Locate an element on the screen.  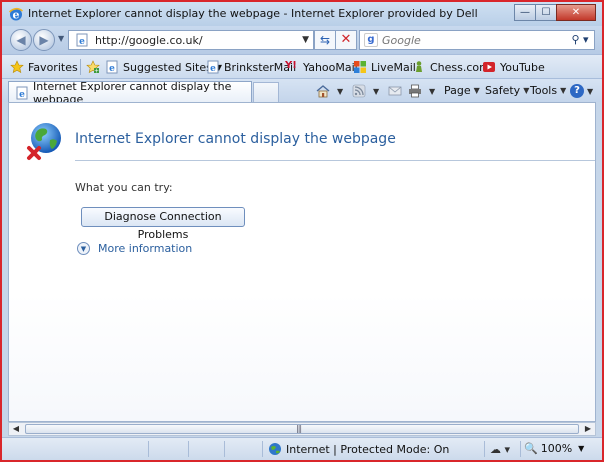
mail-icon is located at coordinates (395, 91).